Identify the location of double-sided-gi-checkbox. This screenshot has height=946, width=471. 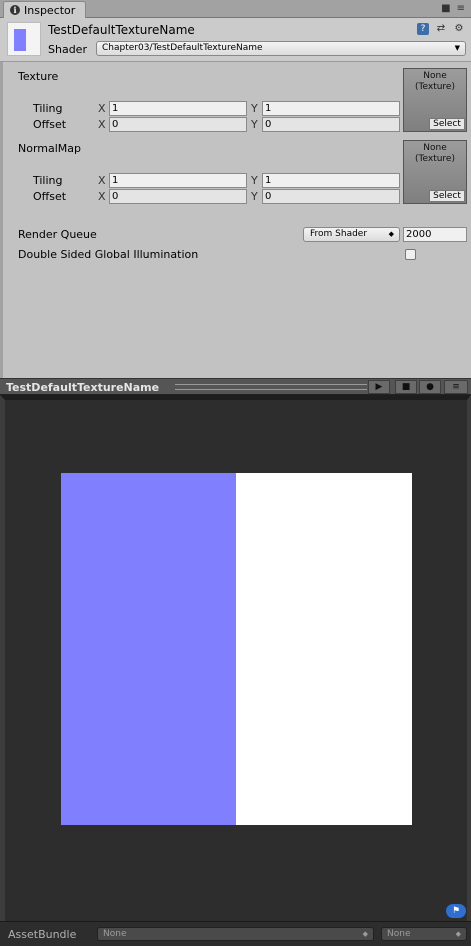
(410, 254).